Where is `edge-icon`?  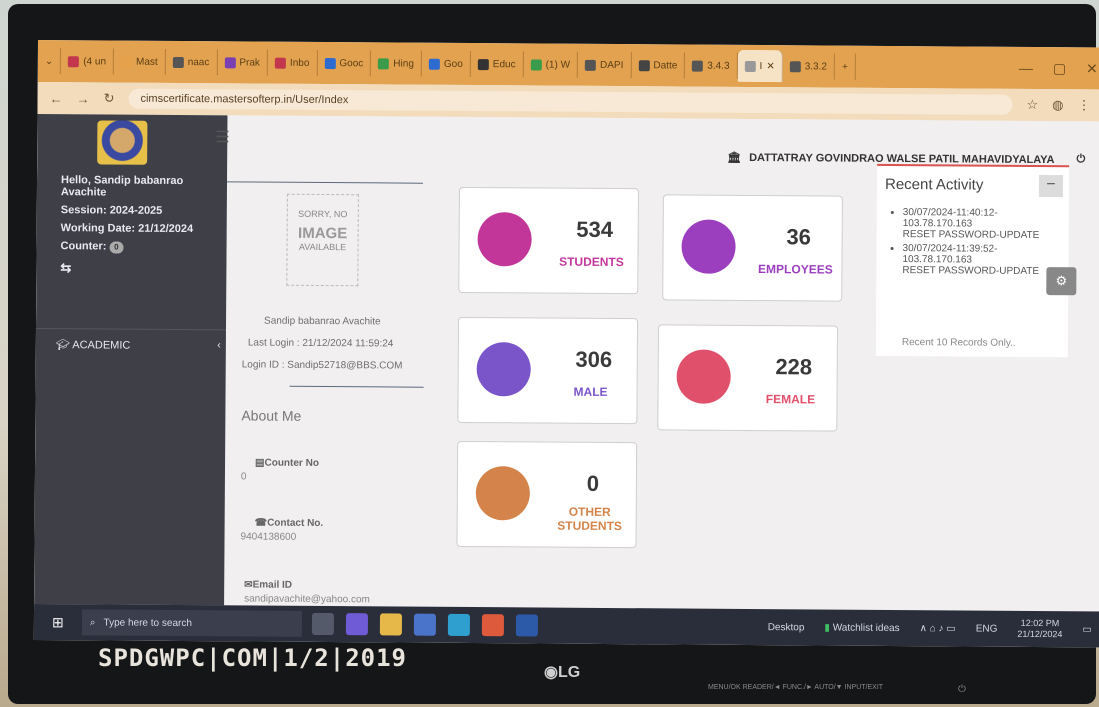 edge-icon is located at coordinates (459, 625).